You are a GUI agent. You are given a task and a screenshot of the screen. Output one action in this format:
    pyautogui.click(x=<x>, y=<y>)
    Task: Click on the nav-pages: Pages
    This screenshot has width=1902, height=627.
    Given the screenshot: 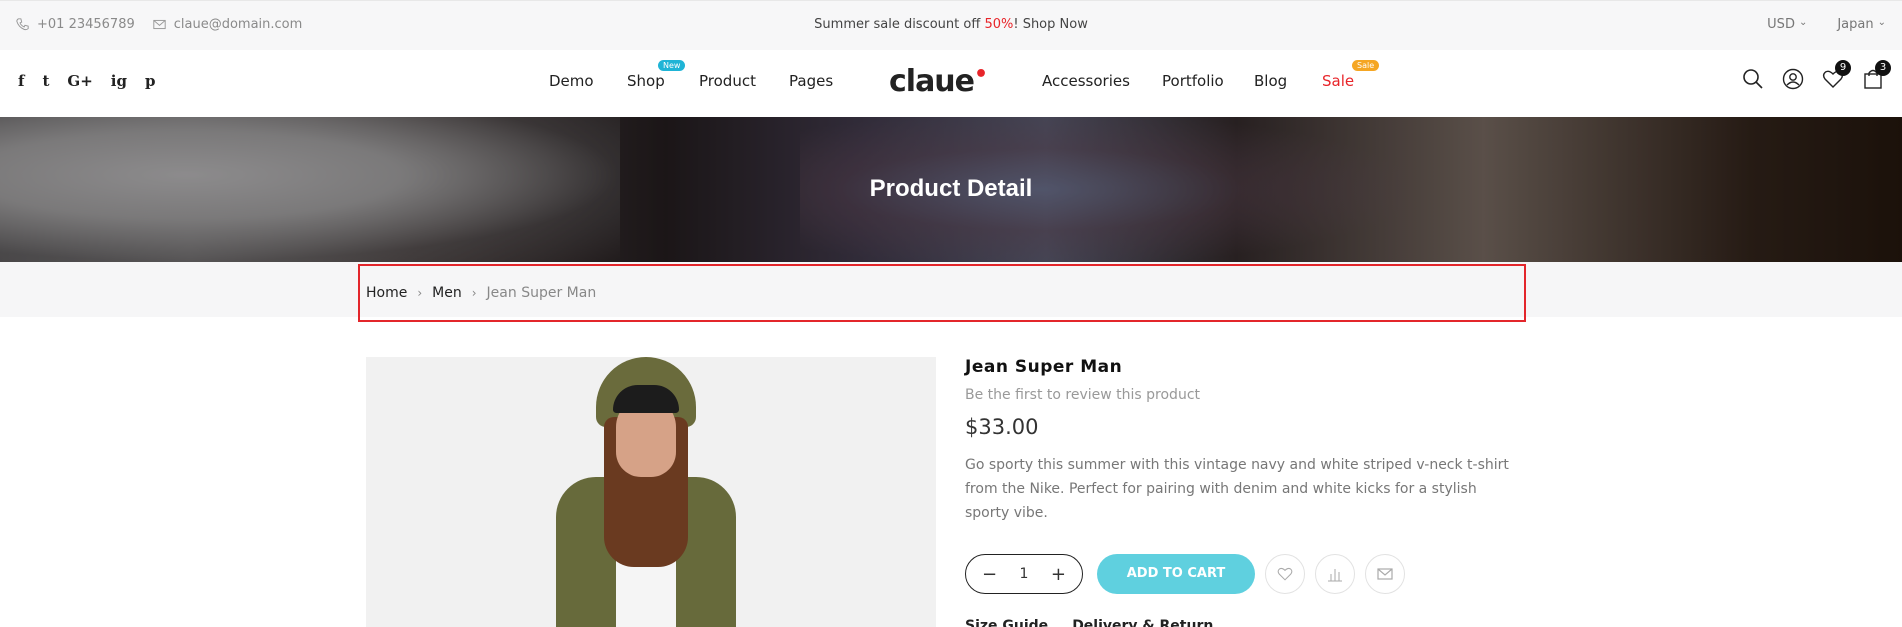 What is the action you would take?
    pyautogui.click(x=811, y=81)
    